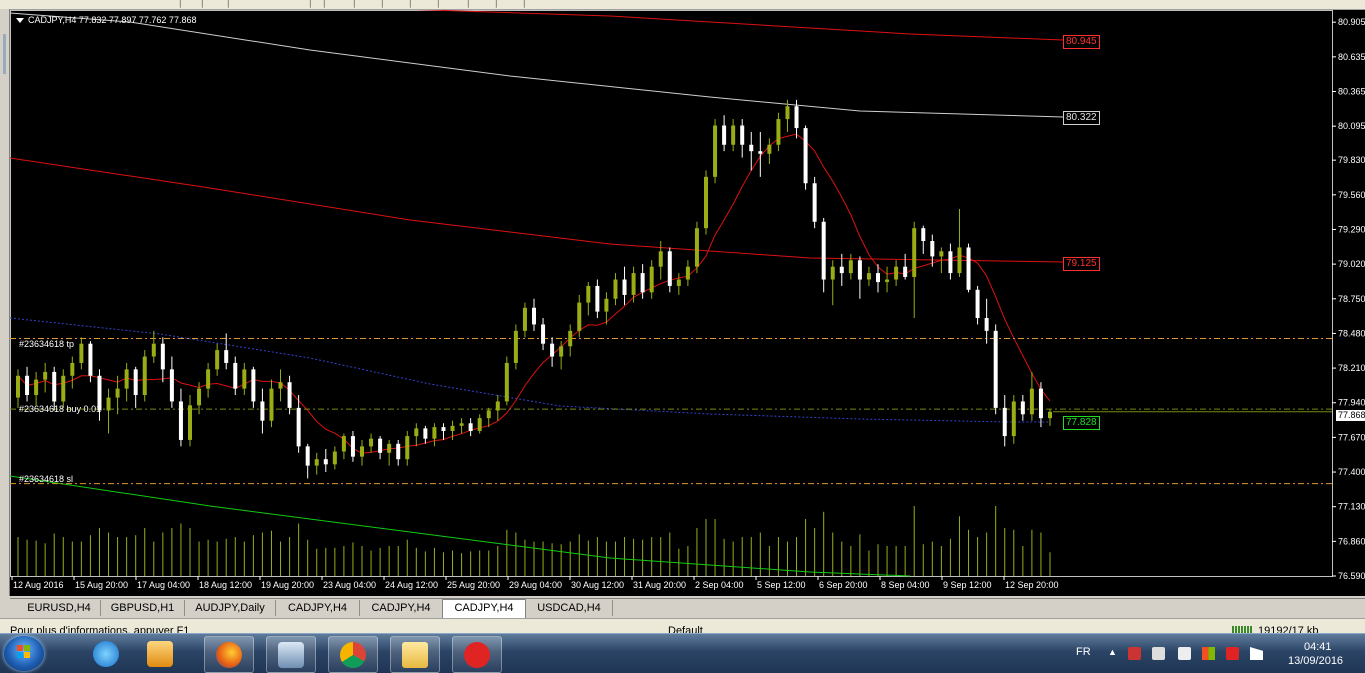 The image size is (1365, 673). I want to click on ie-button, so click(106, 653).